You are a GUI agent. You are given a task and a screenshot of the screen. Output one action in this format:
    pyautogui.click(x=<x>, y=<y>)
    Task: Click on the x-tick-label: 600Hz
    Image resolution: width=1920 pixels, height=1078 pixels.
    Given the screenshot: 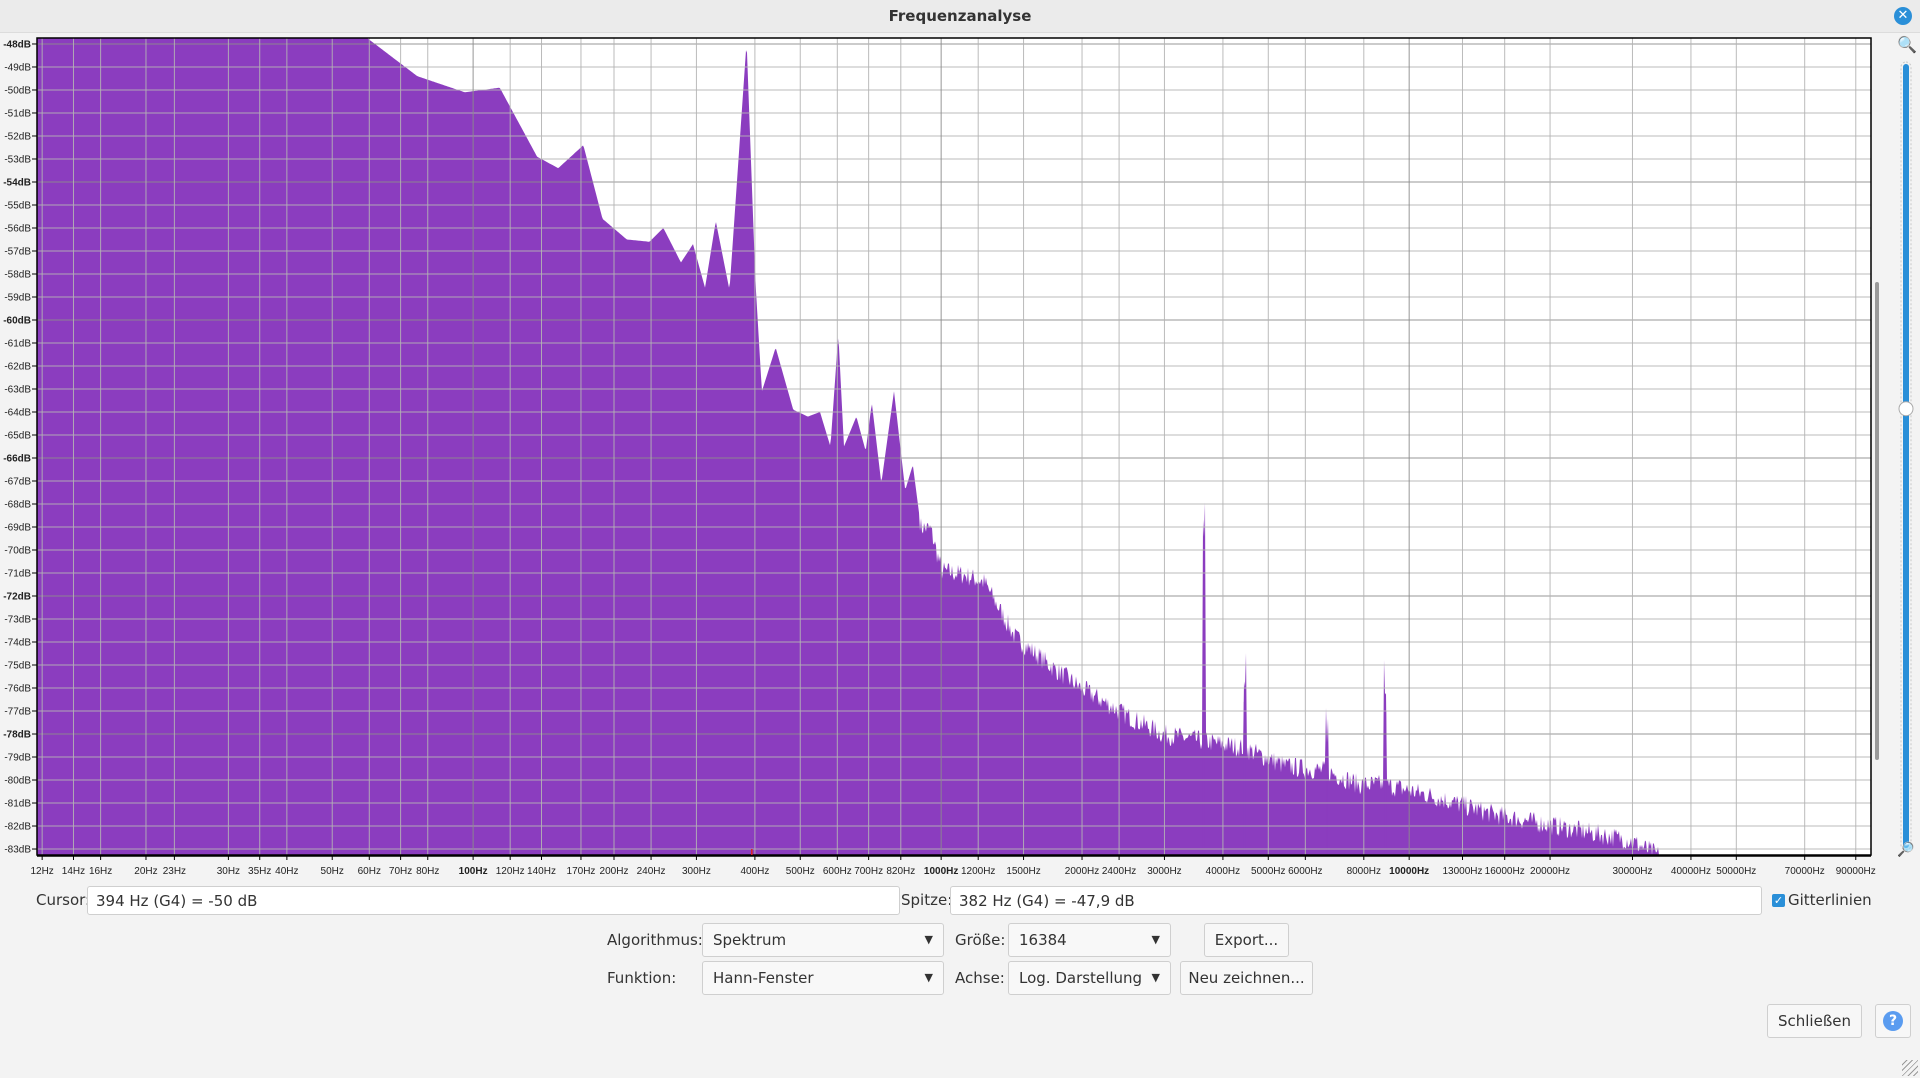 What is the action you would take?
    pyautogui.click(x=837, y=871)
    